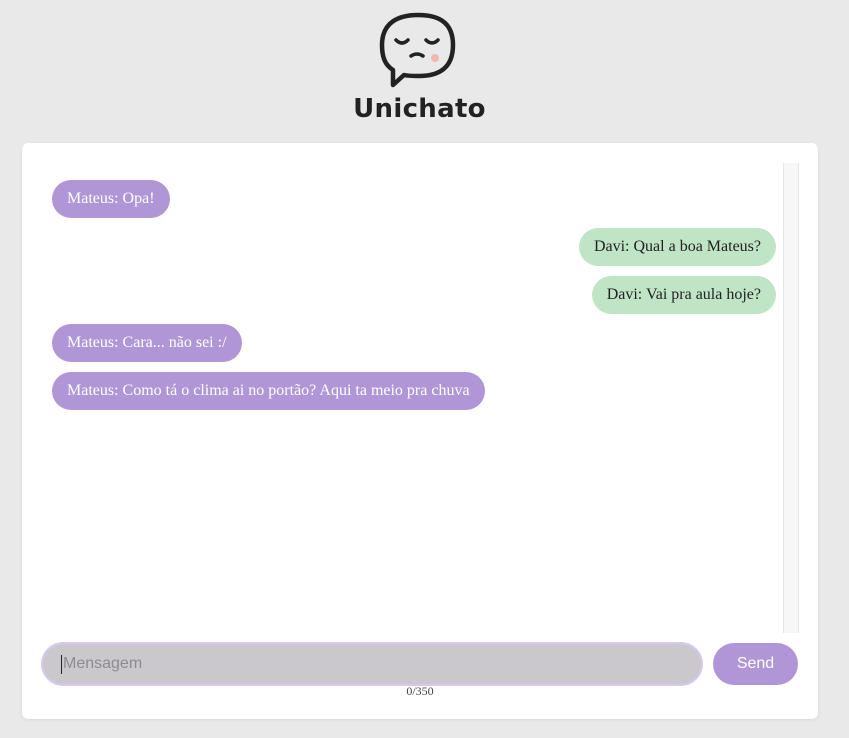 This screenshot has height=738, width=849. Describe the element at coordinates (147, 343) in the screenshot. I see `message-bubble-received: Mateus: Cara... não sei :/` at that location.